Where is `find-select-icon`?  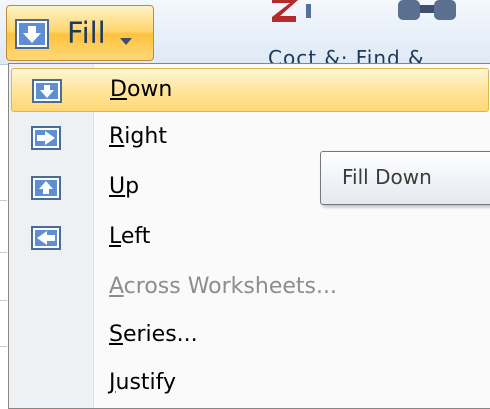 find-select-icon is located at coordinates (433, 14).